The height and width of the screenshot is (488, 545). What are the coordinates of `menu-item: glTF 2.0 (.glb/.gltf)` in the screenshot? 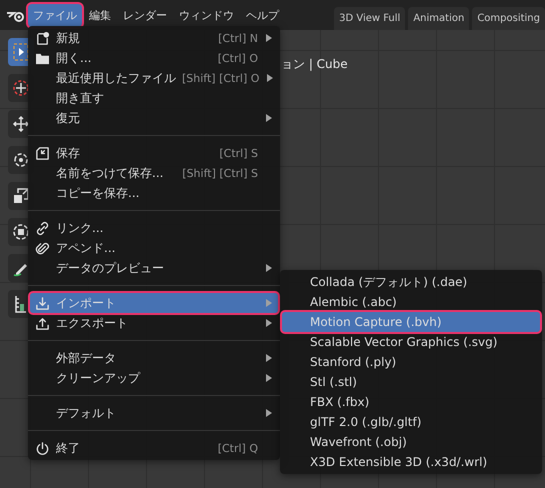 It's located at (411, 422).